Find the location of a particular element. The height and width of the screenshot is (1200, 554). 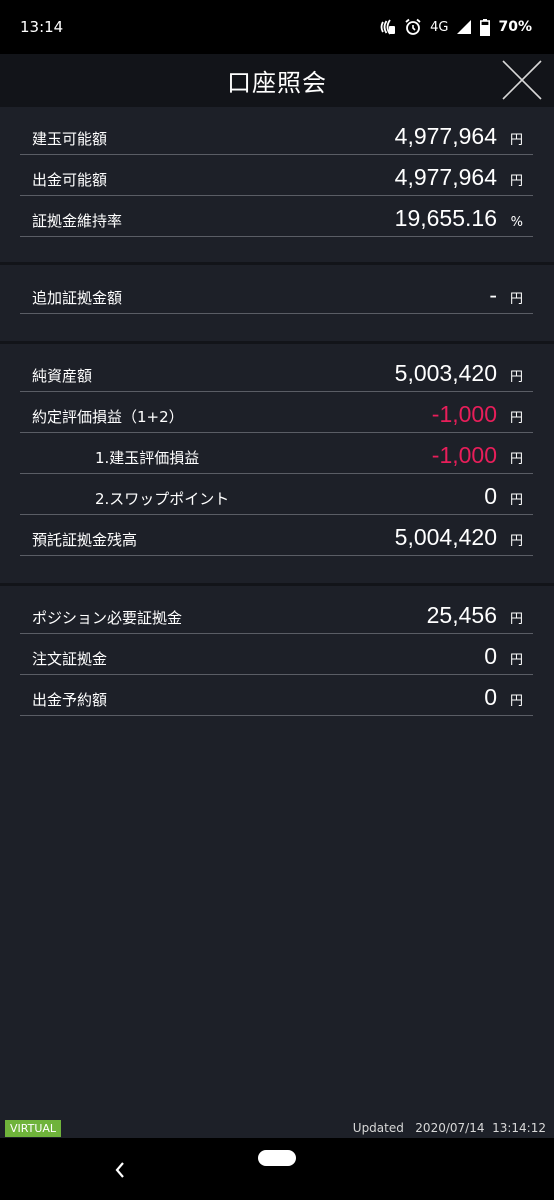

required-margin-section: ポジション必要証拠金 25,456 円 注文証拠金 0 円 出金予約額 0 円 is located at coordinates (276, 654).